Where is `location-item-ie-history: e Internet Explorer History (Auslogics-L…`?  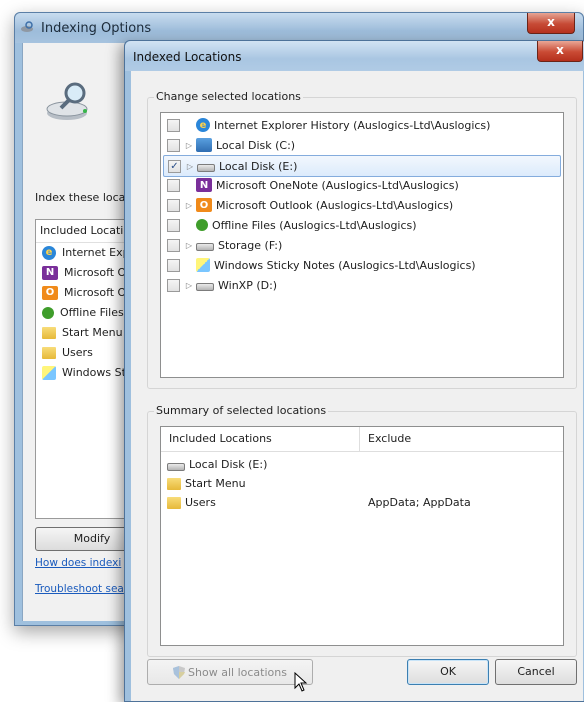
location-item-ie-history: e Internet Explorer History (Auslogics-L… is located at coordinates (362, 125).